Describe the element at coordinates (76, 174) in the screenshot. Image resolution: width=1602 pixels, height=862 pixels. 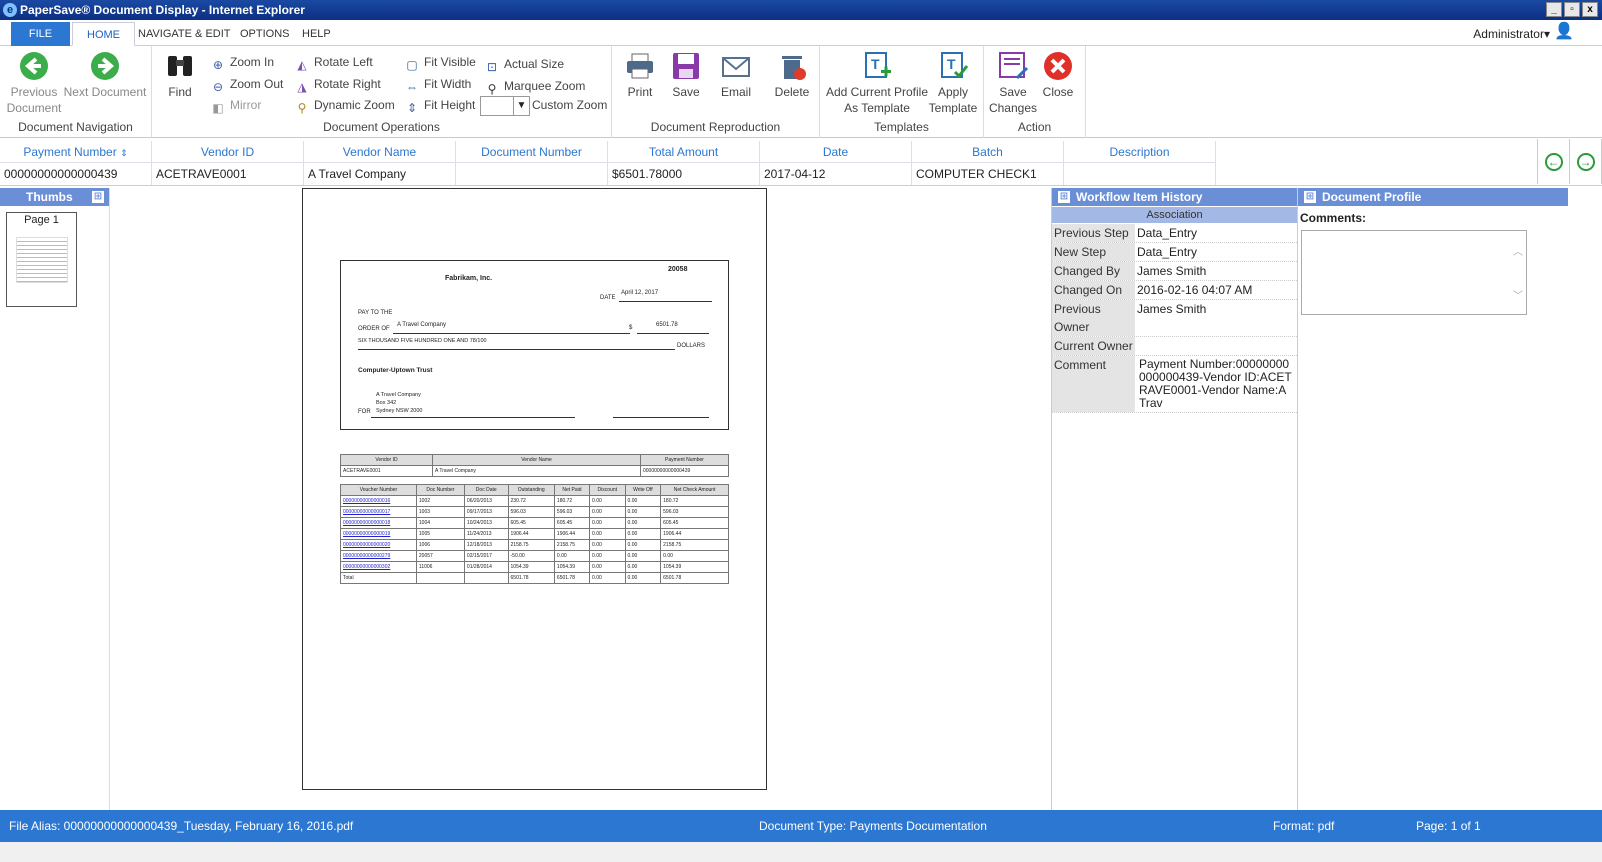
I see `cell-payment-number: 00000000000000439` at that location.